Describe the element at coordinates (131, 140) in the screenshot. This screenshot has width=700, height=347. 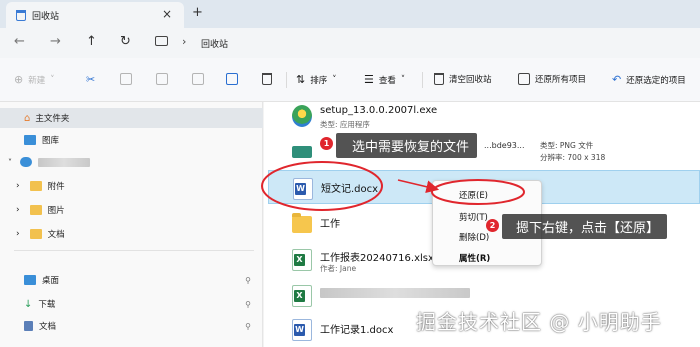
I see `sidebar-item-gallery: 图库` at that location.